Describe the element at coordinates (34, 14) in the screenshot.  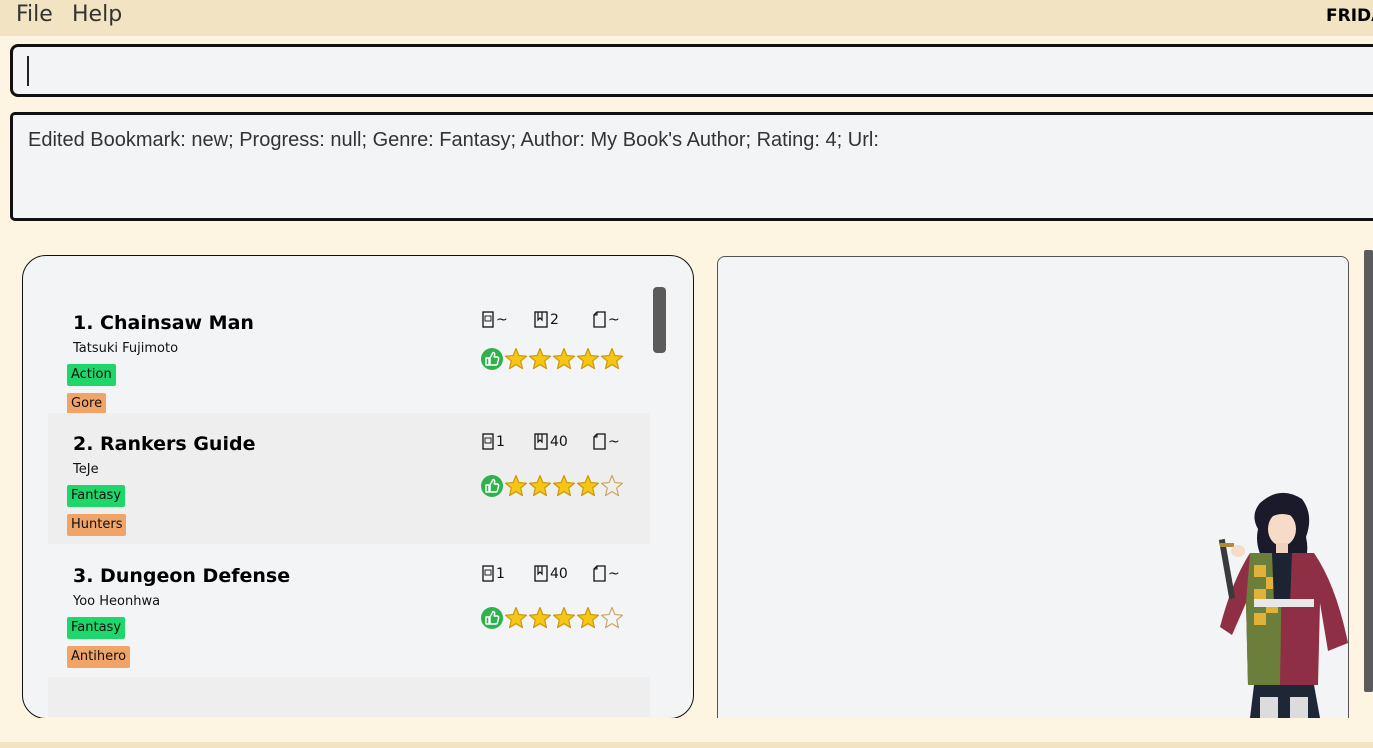
I see `menu-file: File` at that location.